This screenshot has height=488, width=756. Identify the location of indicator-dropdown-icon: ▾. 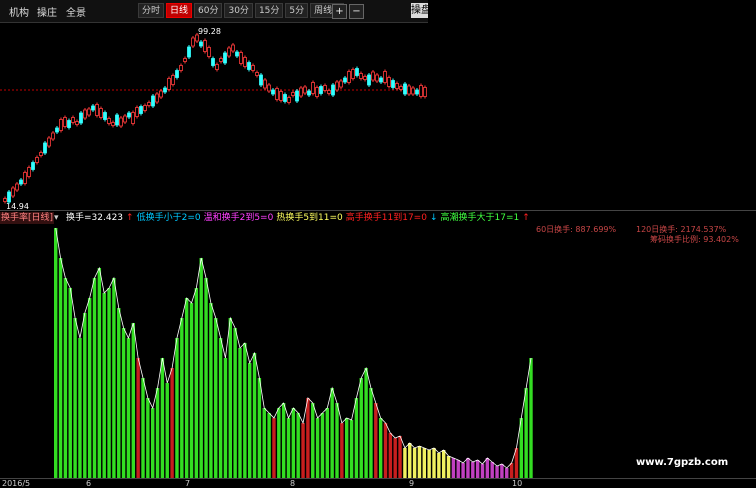
(56, 218).